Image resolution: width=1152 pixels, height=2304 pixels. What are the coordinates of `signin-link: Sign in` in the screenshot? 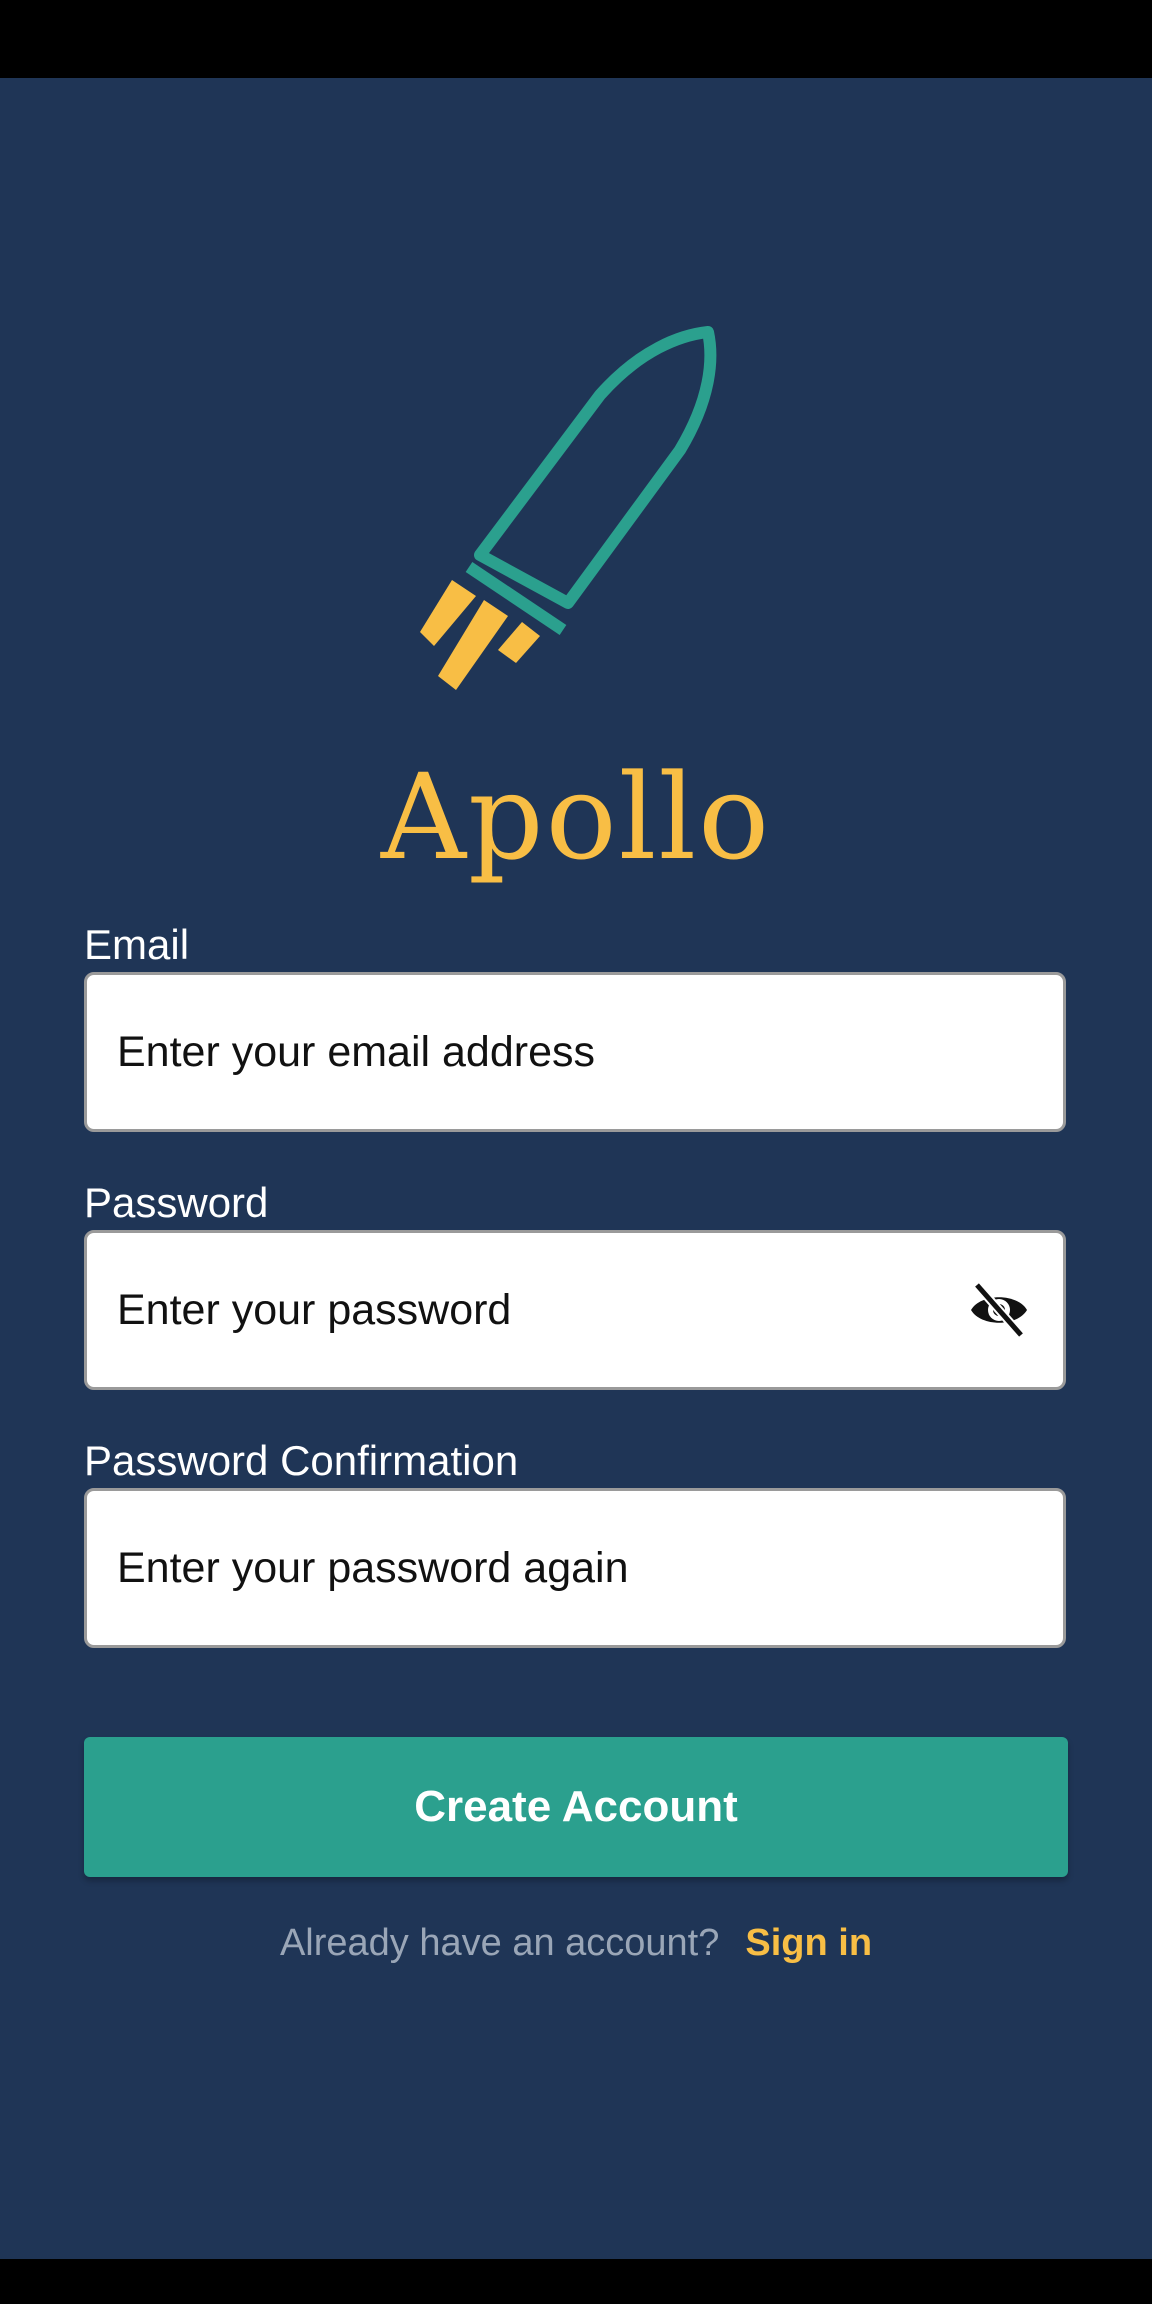 It's located at (808, 1943).